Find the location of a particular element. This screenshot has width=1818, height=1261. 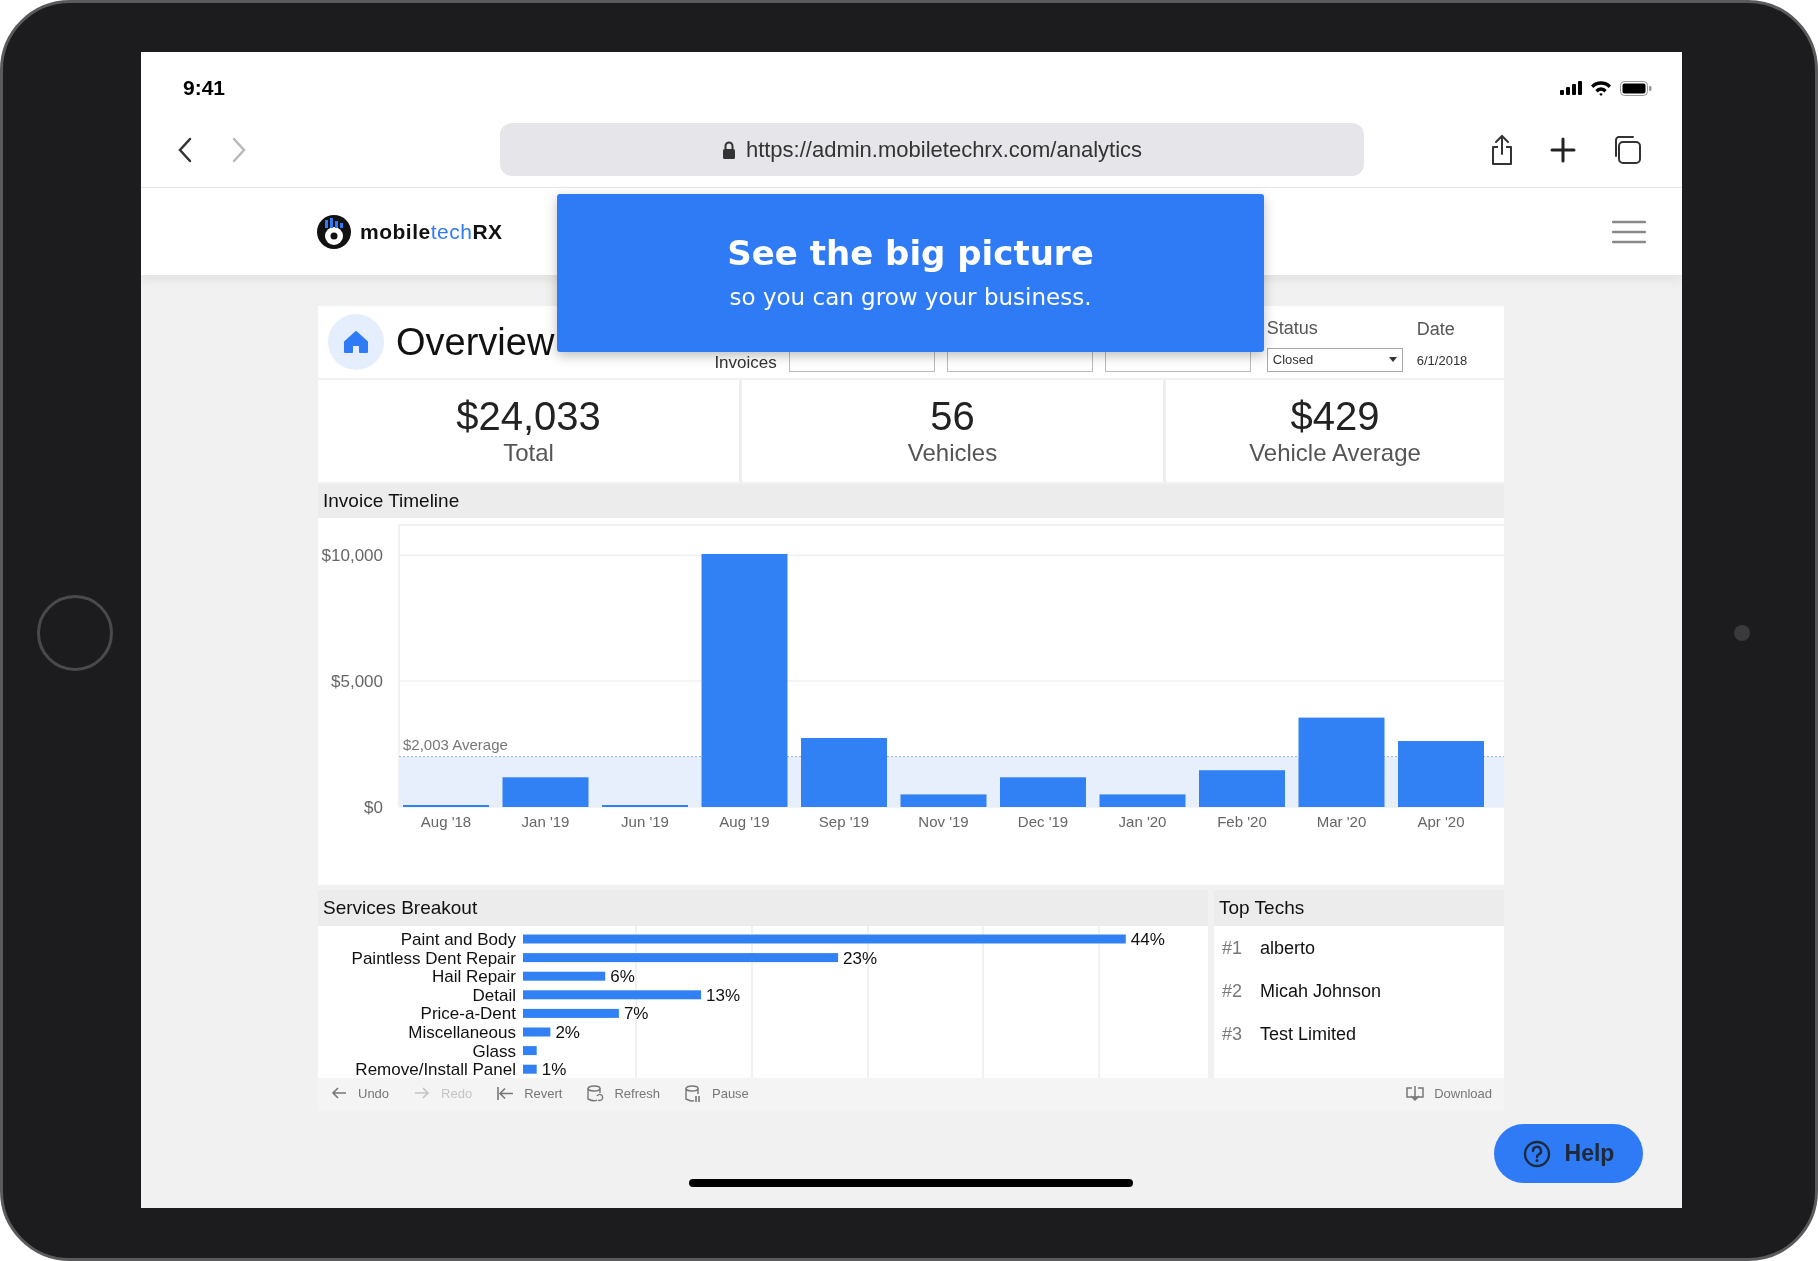

home-icon is located at coordinates (356, 342).